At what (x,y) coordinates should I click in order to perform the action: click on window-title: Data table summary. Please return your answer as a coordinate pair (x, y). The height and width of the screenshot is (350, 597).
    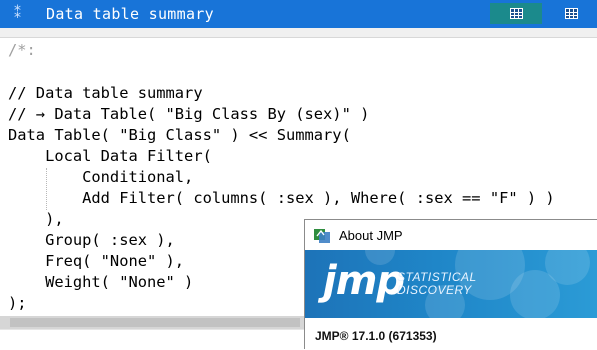
    Looking at the image, I should click on (130, 14).